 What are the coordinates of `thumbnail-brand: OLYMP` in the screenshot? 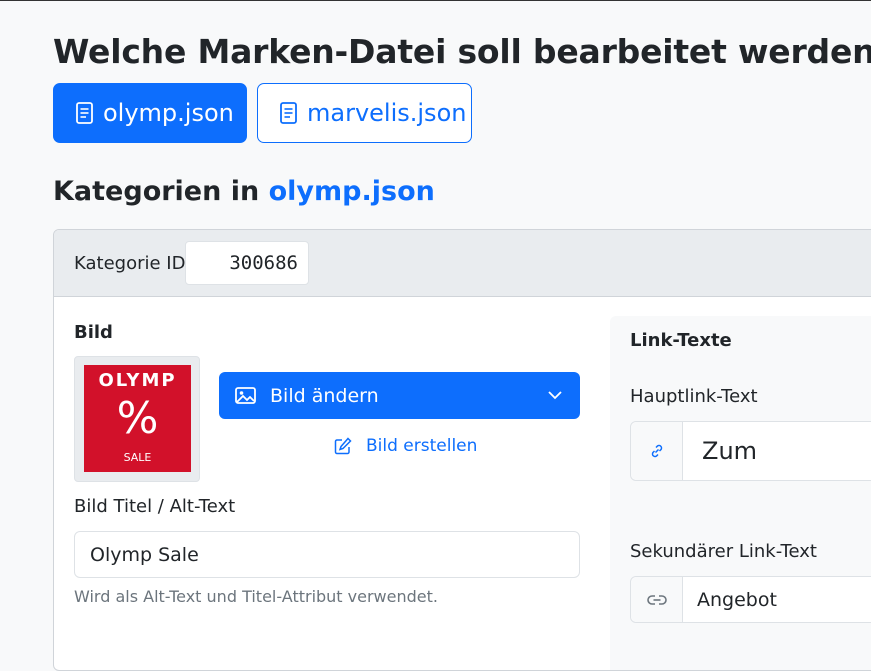 It's located at (137, 380).